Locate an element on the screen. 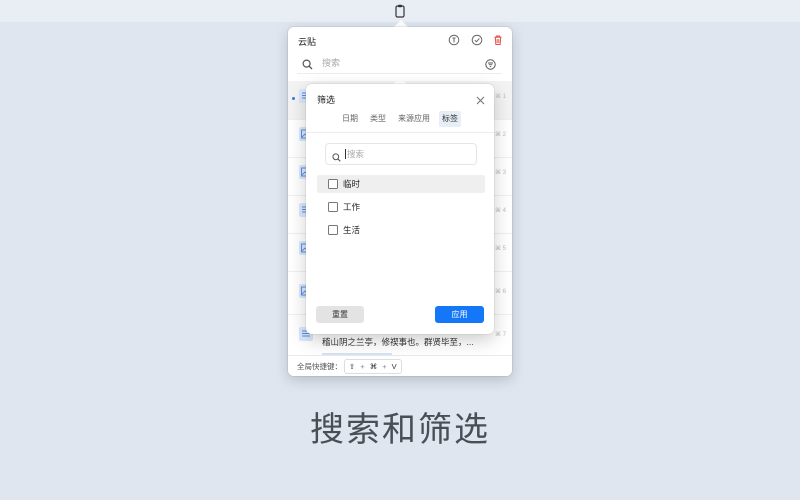 The height and width of the screenshot is (500, 800). trash-icon is located at coordinates (498, 40).